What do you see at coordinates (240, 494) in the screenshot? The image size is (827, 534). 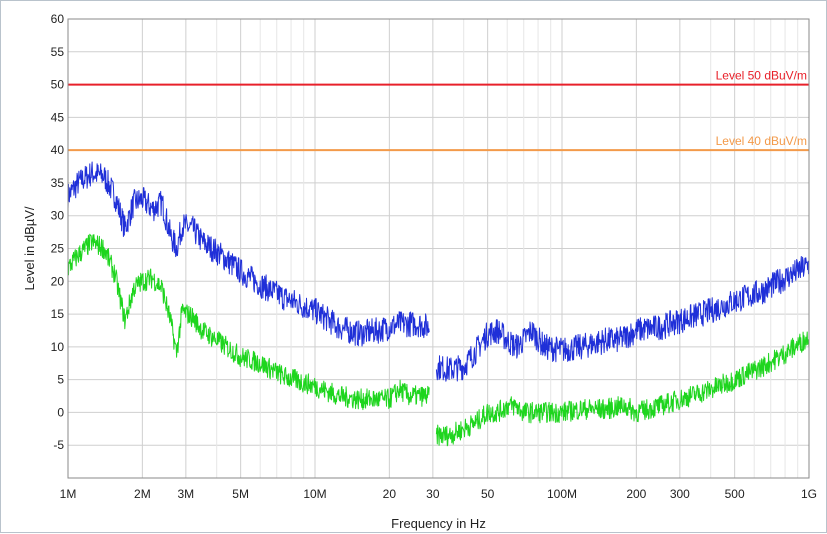 I see `x-tick-label: 5M` at bounding box center [240, 494].